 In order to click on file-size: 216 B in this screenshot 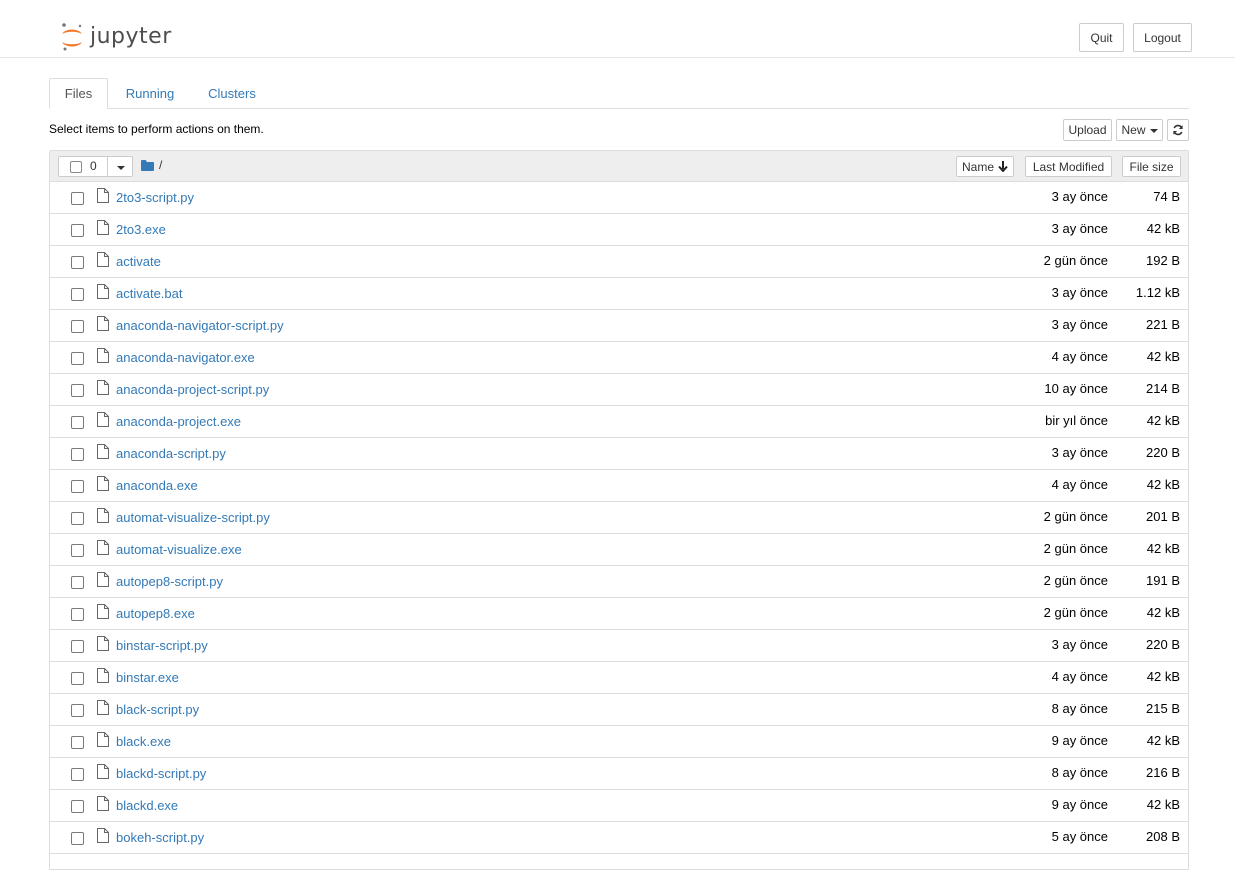, I will do `click(1163, 772)`.